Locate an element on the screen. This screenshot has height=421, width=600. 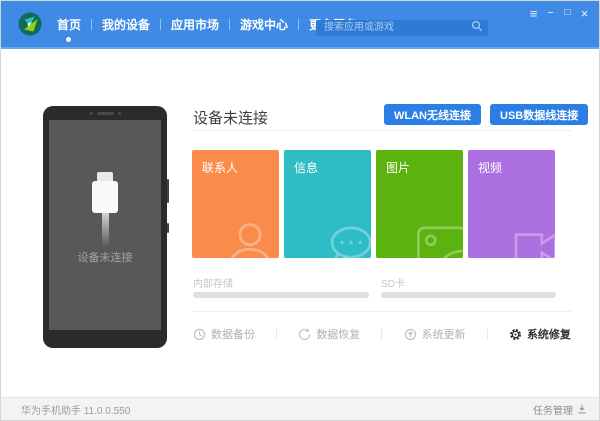
card-messages: 信息 is located at coordinates (327, 204).